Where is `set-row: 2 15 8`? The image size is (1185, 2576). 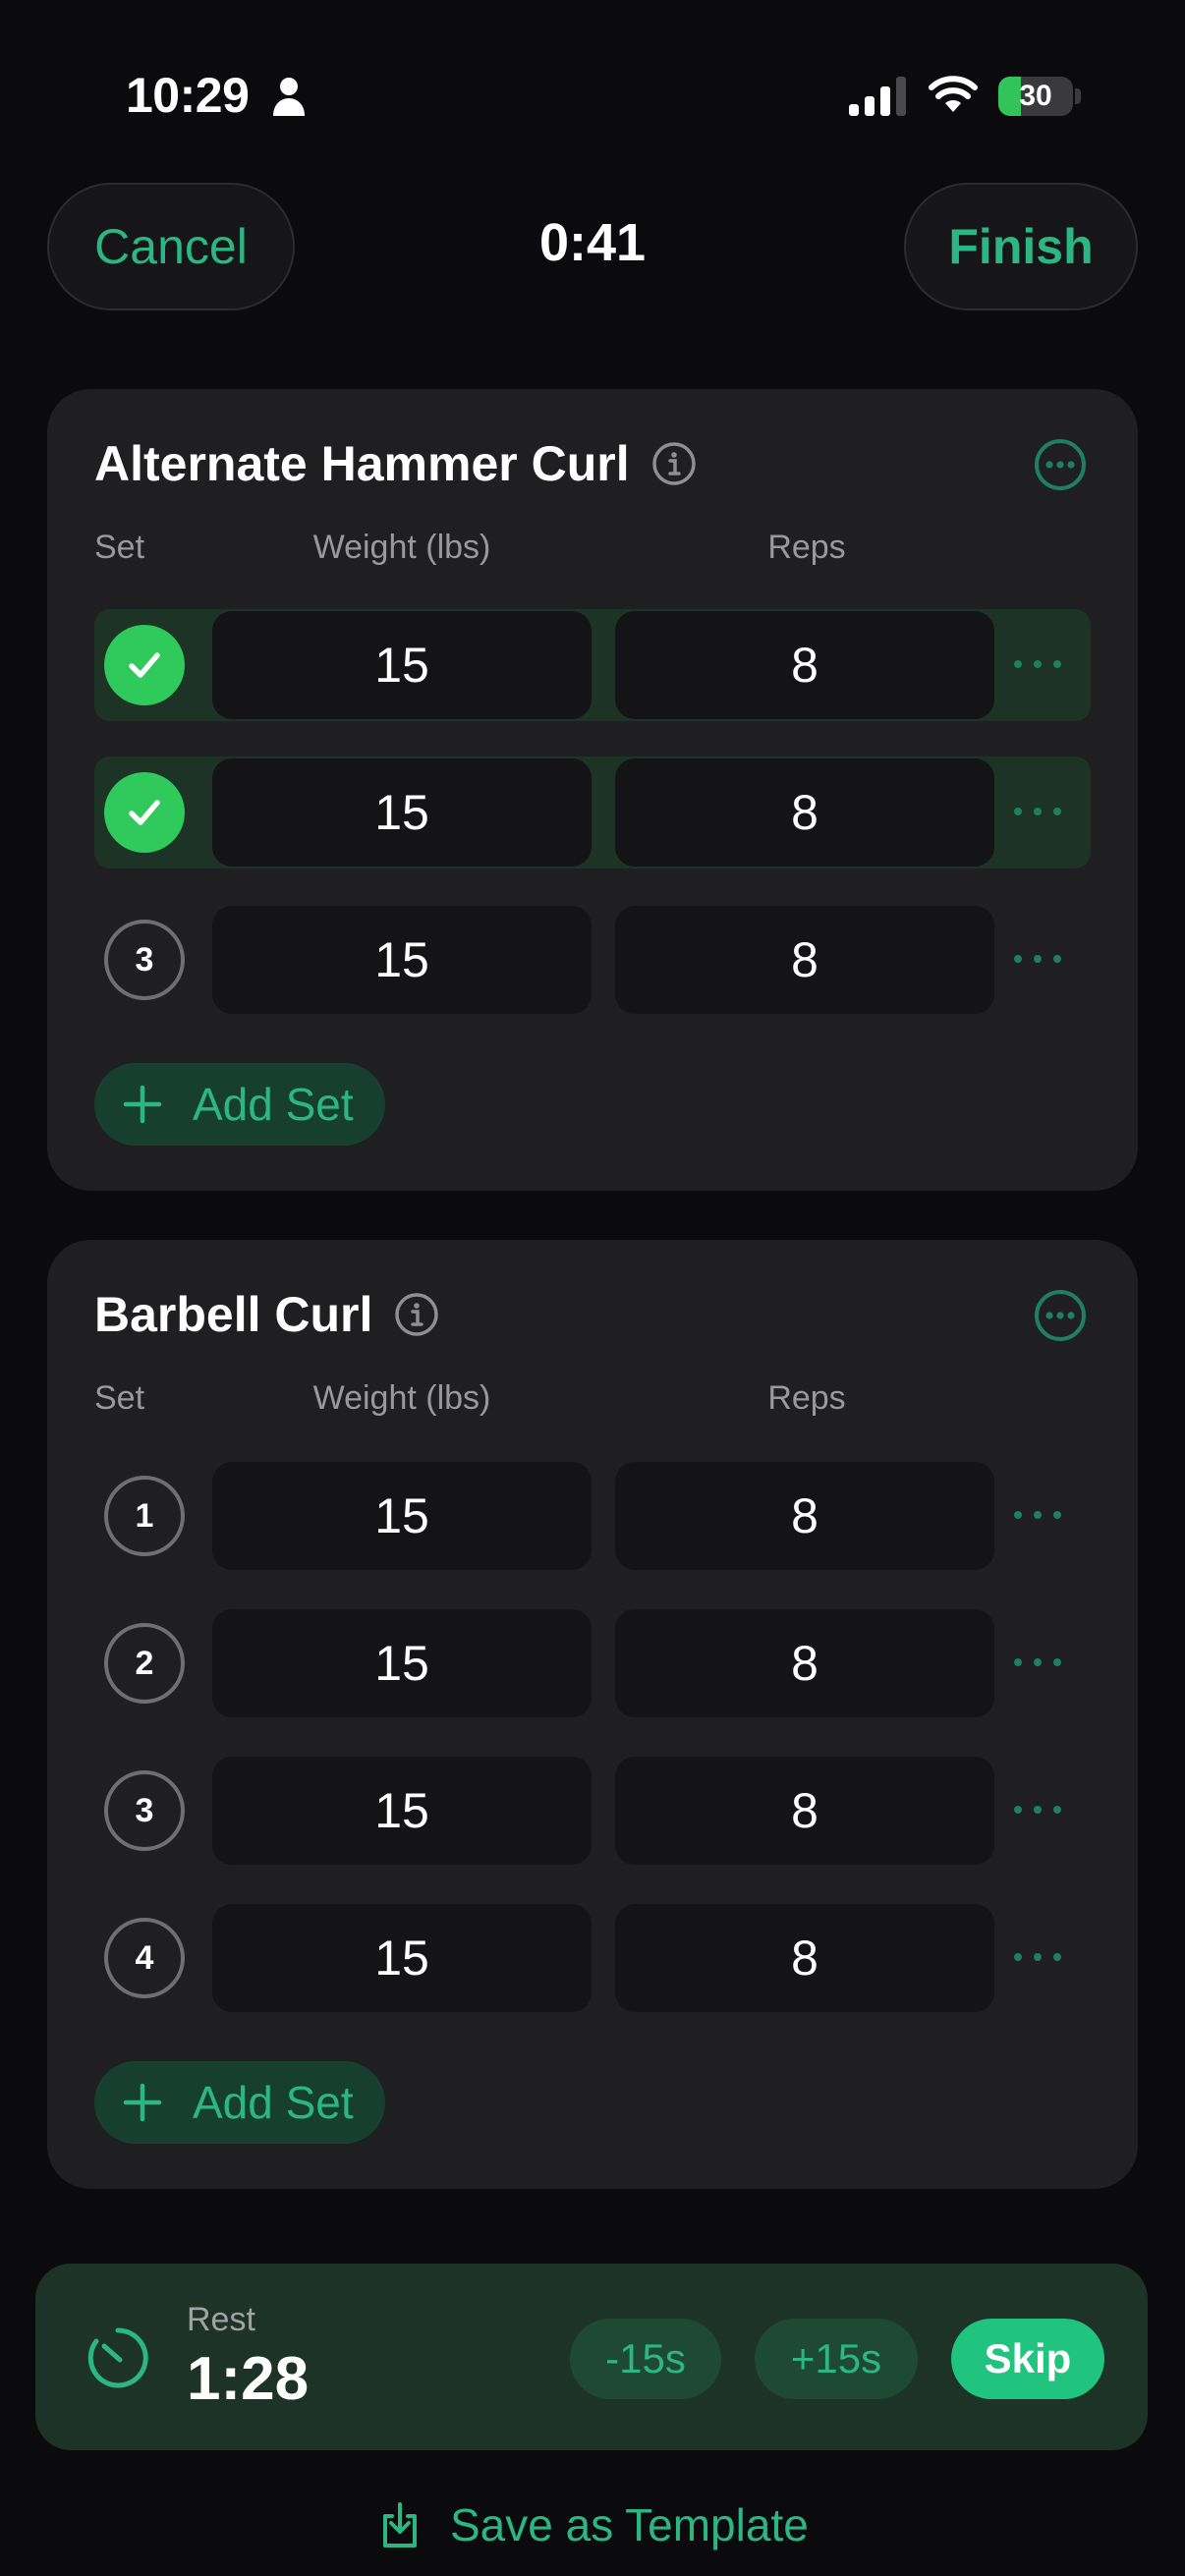 set-row: 2 15 8 is located at coordinates (592, 1663).